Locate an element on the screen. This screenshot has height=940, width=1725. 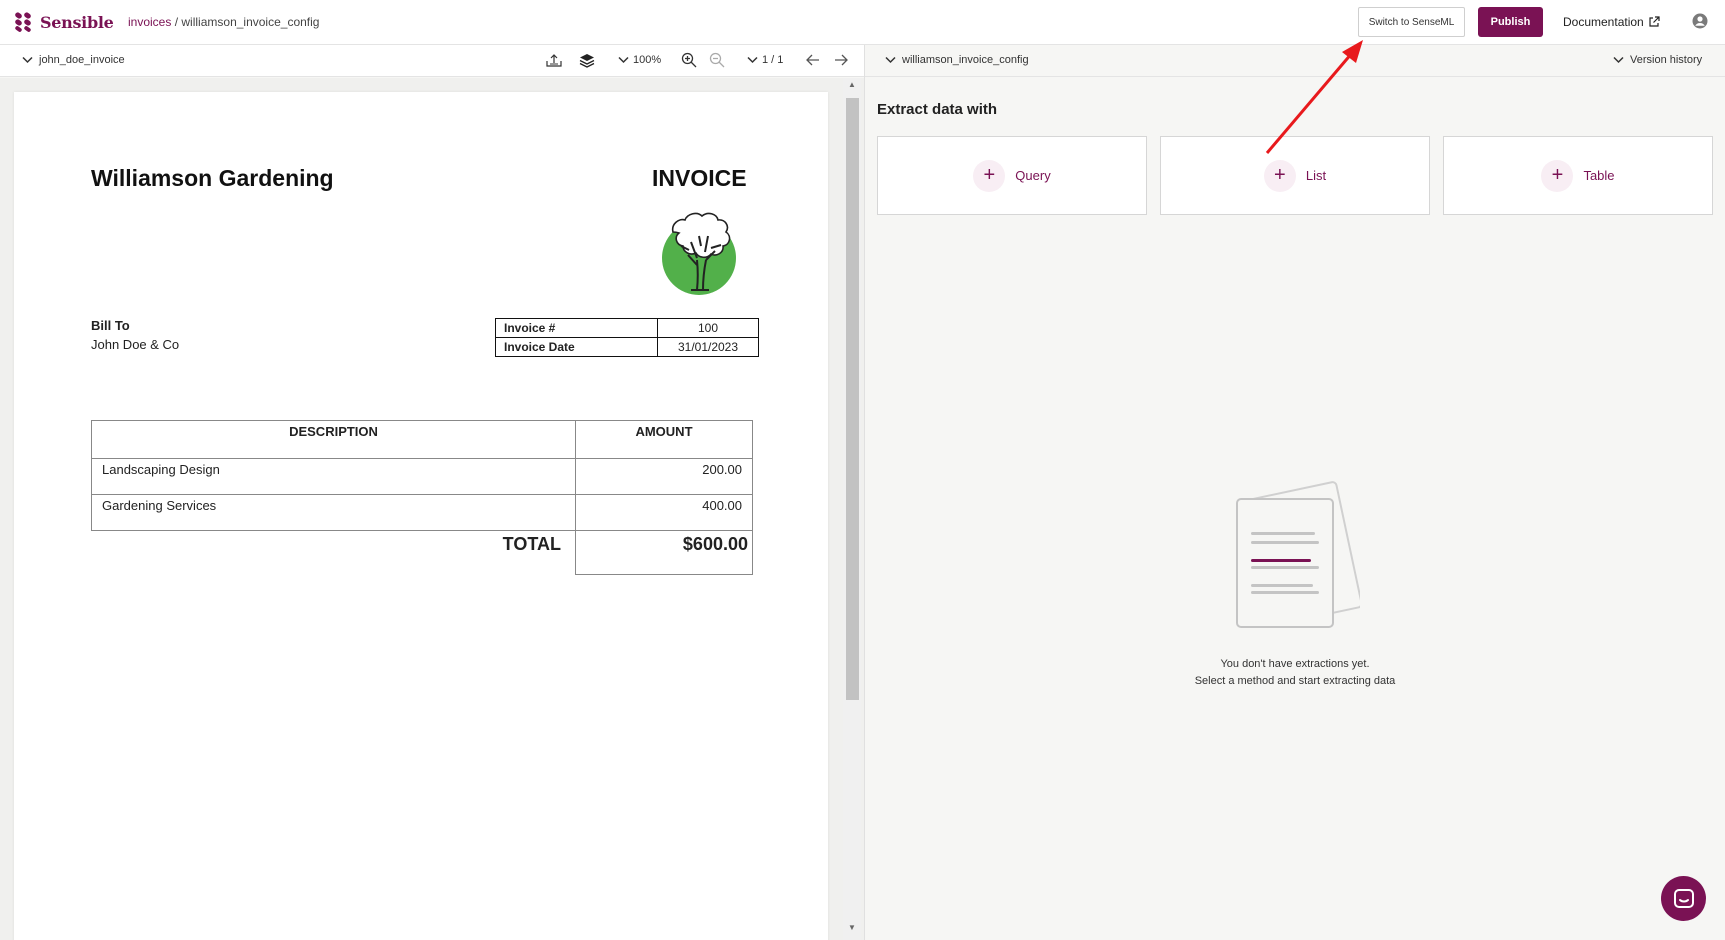
external-link-icon is located at coordinates (1654, 21).